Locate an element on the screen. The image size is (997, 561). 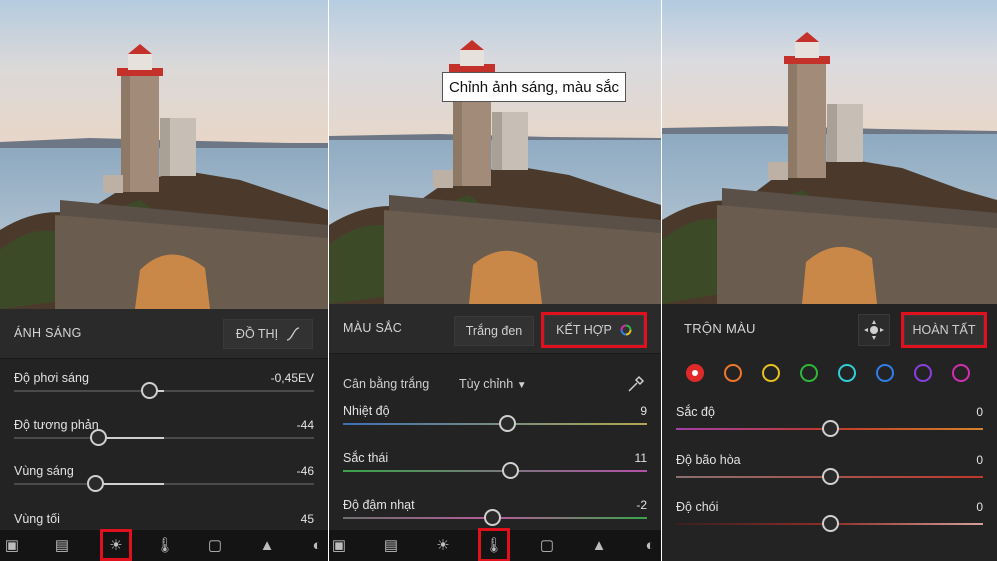
white-balance-dropdown: Tùy chỉnh ▼ is located at coordinates (493, 384).